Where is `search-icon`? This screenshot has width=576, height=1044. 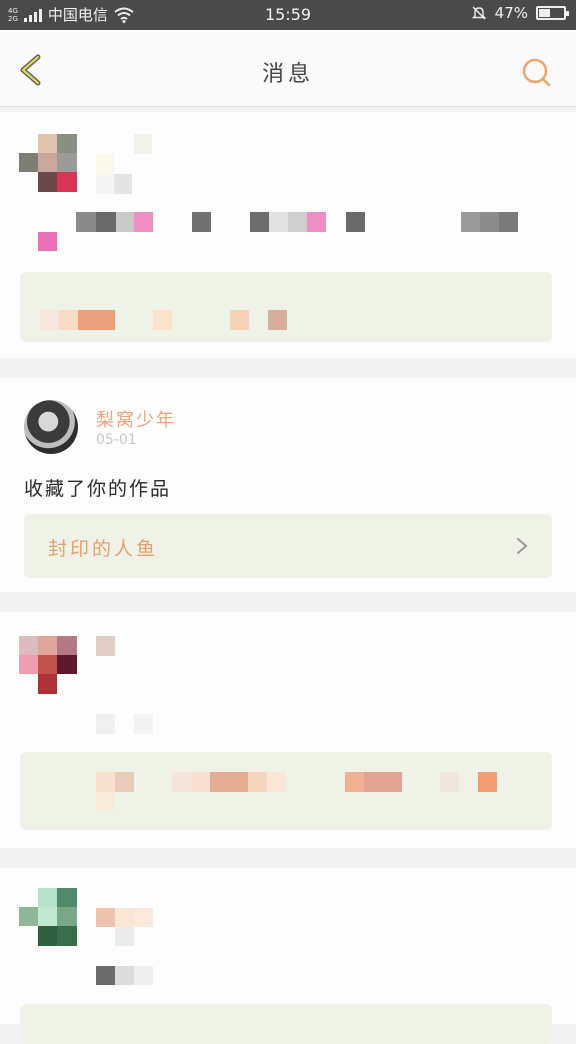 search-icon is located at coordinates (537, 73).